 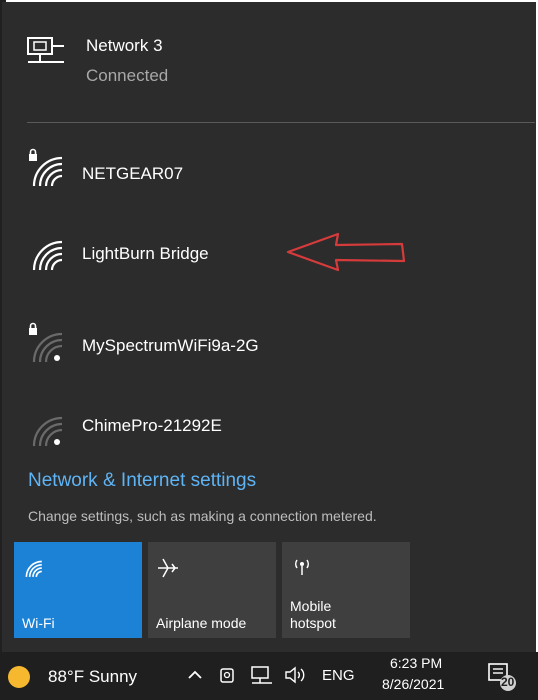 I want to click on network-tray-icon, so click(x=262, y=677).